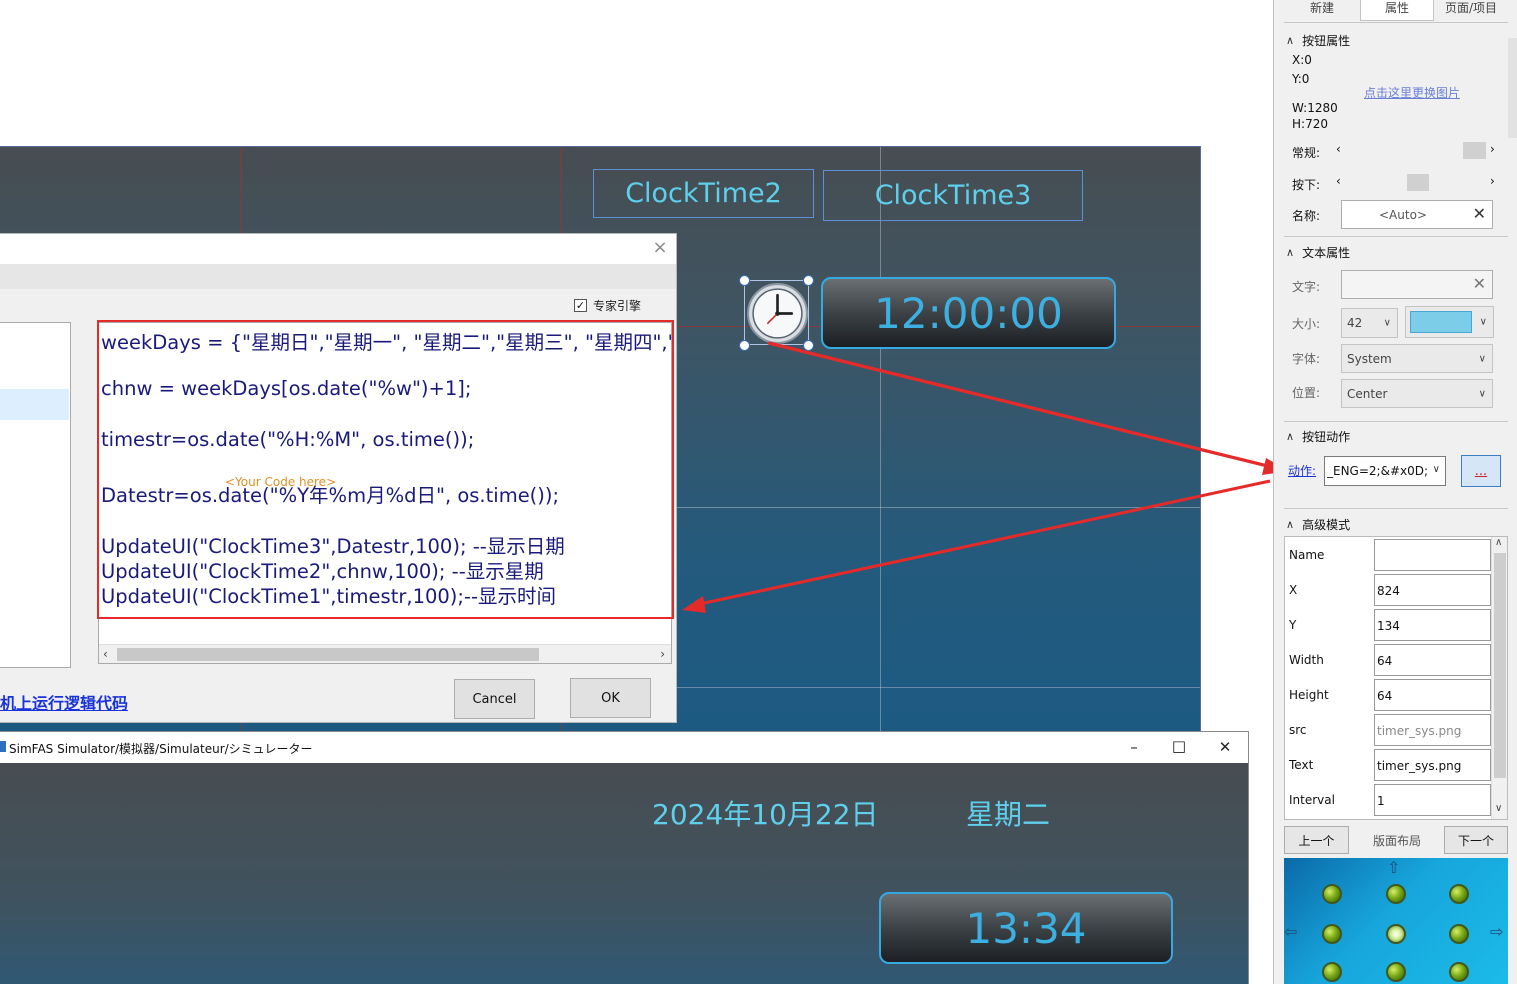  I want to click on pressed-image-swatch, so click(1418, 182).